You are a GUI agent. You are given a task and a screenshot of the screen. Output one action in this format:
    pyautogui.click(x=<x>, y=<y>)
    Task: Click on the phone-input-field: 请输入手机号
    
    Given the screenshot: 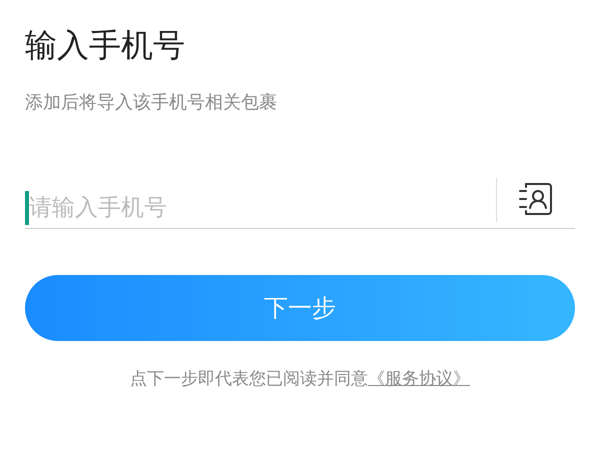 What is the action you would take?
    pyautogui.click(x=257, y=208)
    